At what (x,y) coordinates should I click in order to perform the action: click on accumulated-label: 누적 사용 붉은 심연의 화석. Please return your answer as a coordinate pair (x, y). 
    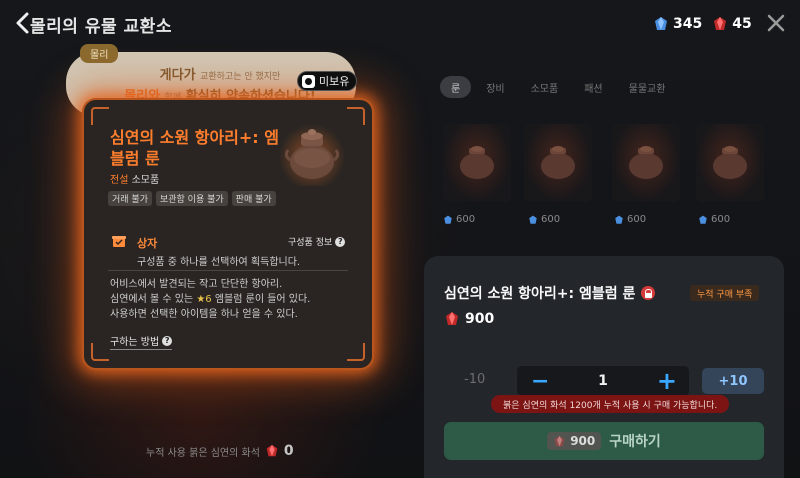
    Looking at the image, I should click on (203, 453).